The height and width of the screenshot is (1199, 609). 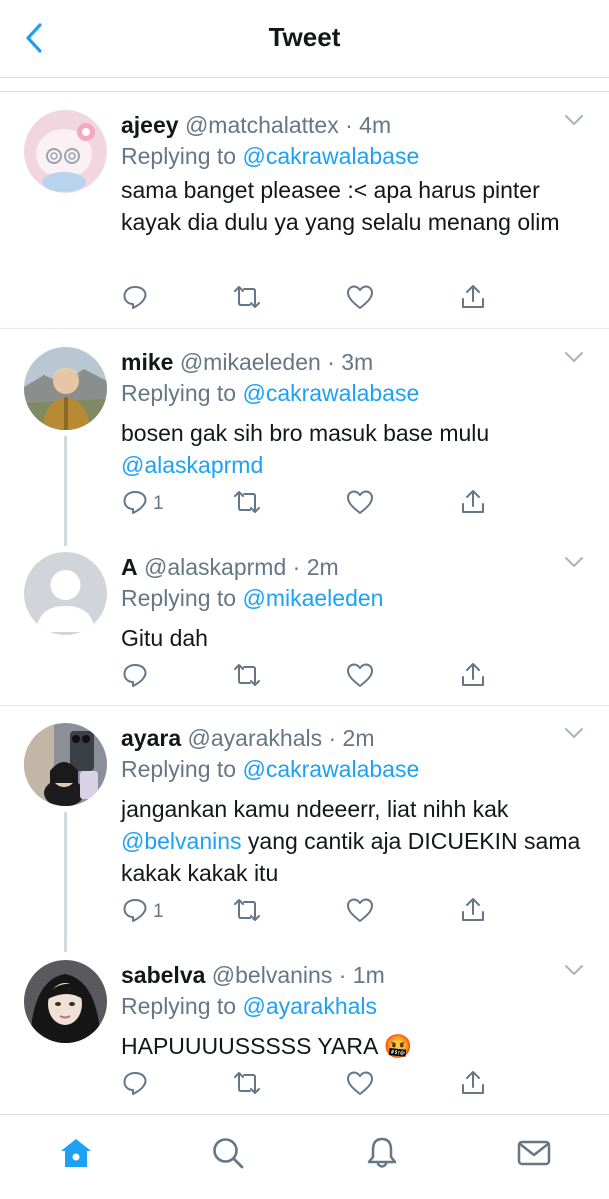 What do you see at coordinates (272, 975) in the screenshot?
I see `author-handle: @belvanins` at bounding box center [272, 975].